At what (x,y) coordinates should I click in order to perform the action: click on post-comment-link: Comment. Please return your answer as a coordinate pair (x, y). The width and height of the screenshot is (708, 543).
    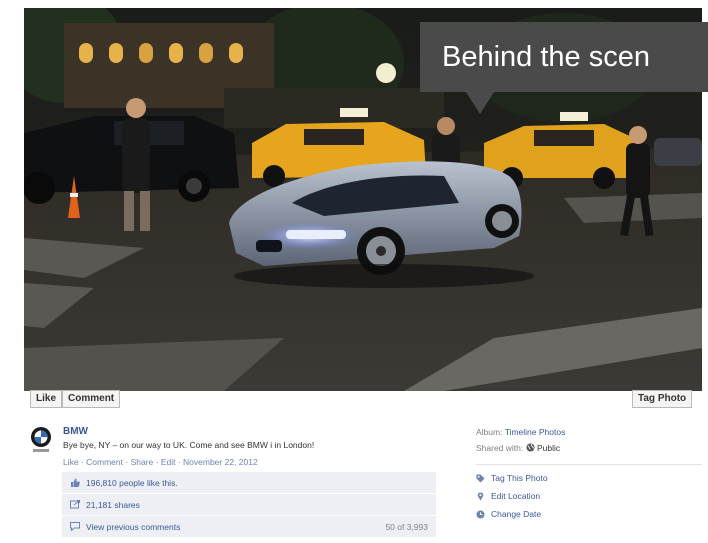
    Looking at the image, I should click on (104, 462).